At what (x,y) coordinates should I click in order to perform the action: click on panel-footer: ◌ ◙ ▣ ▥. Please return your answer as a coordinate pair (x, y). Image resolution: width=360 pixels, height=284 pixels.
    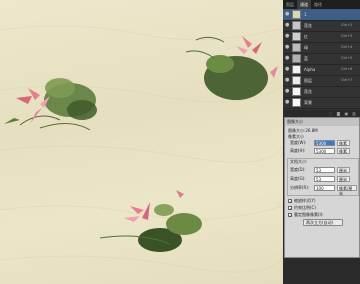
    Looking at the image, I should click on (321, 113).